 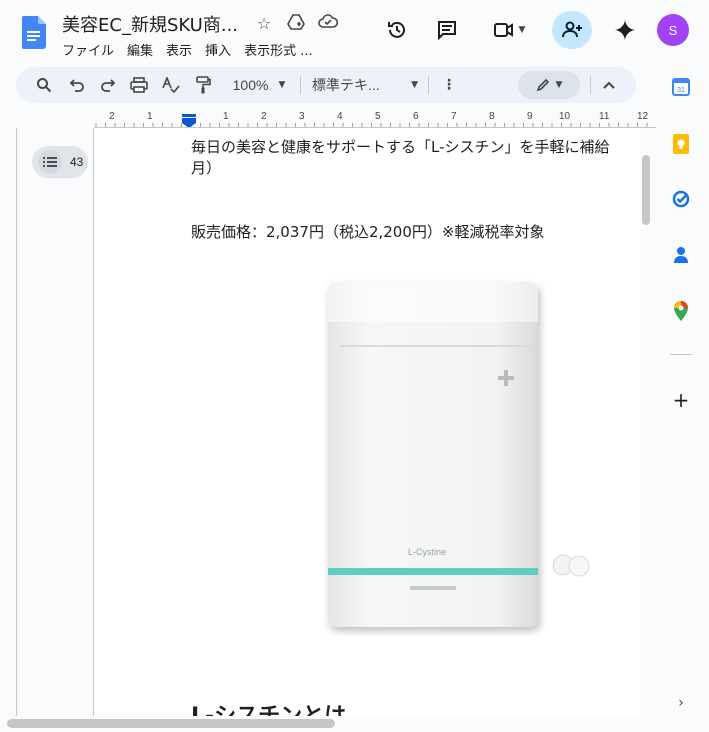 I want to click on editing-mode-button: ▼, so click(x=549, y=85).